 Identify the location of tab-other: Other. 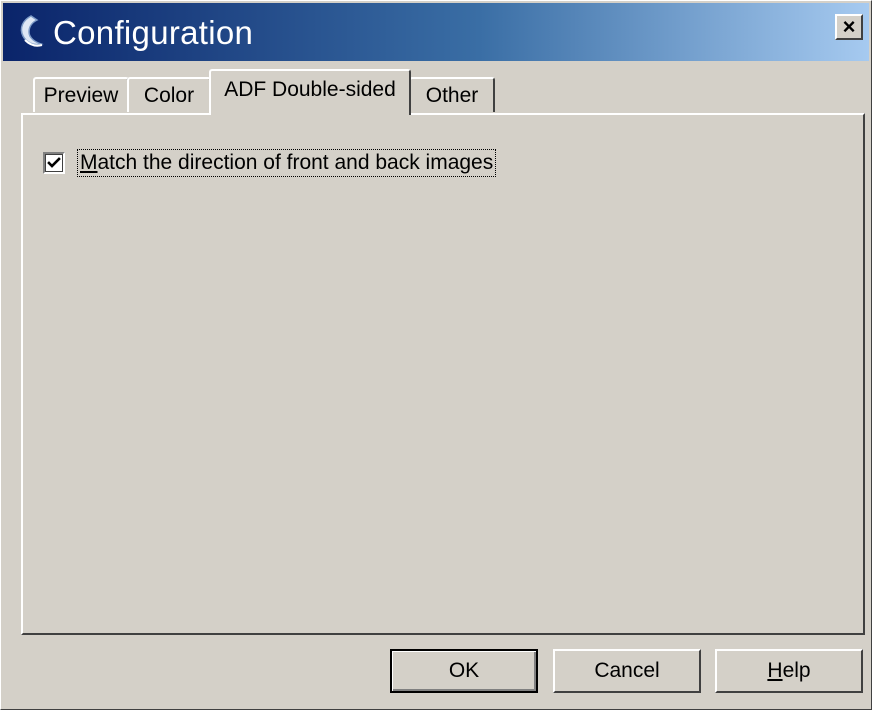
(452, 94).